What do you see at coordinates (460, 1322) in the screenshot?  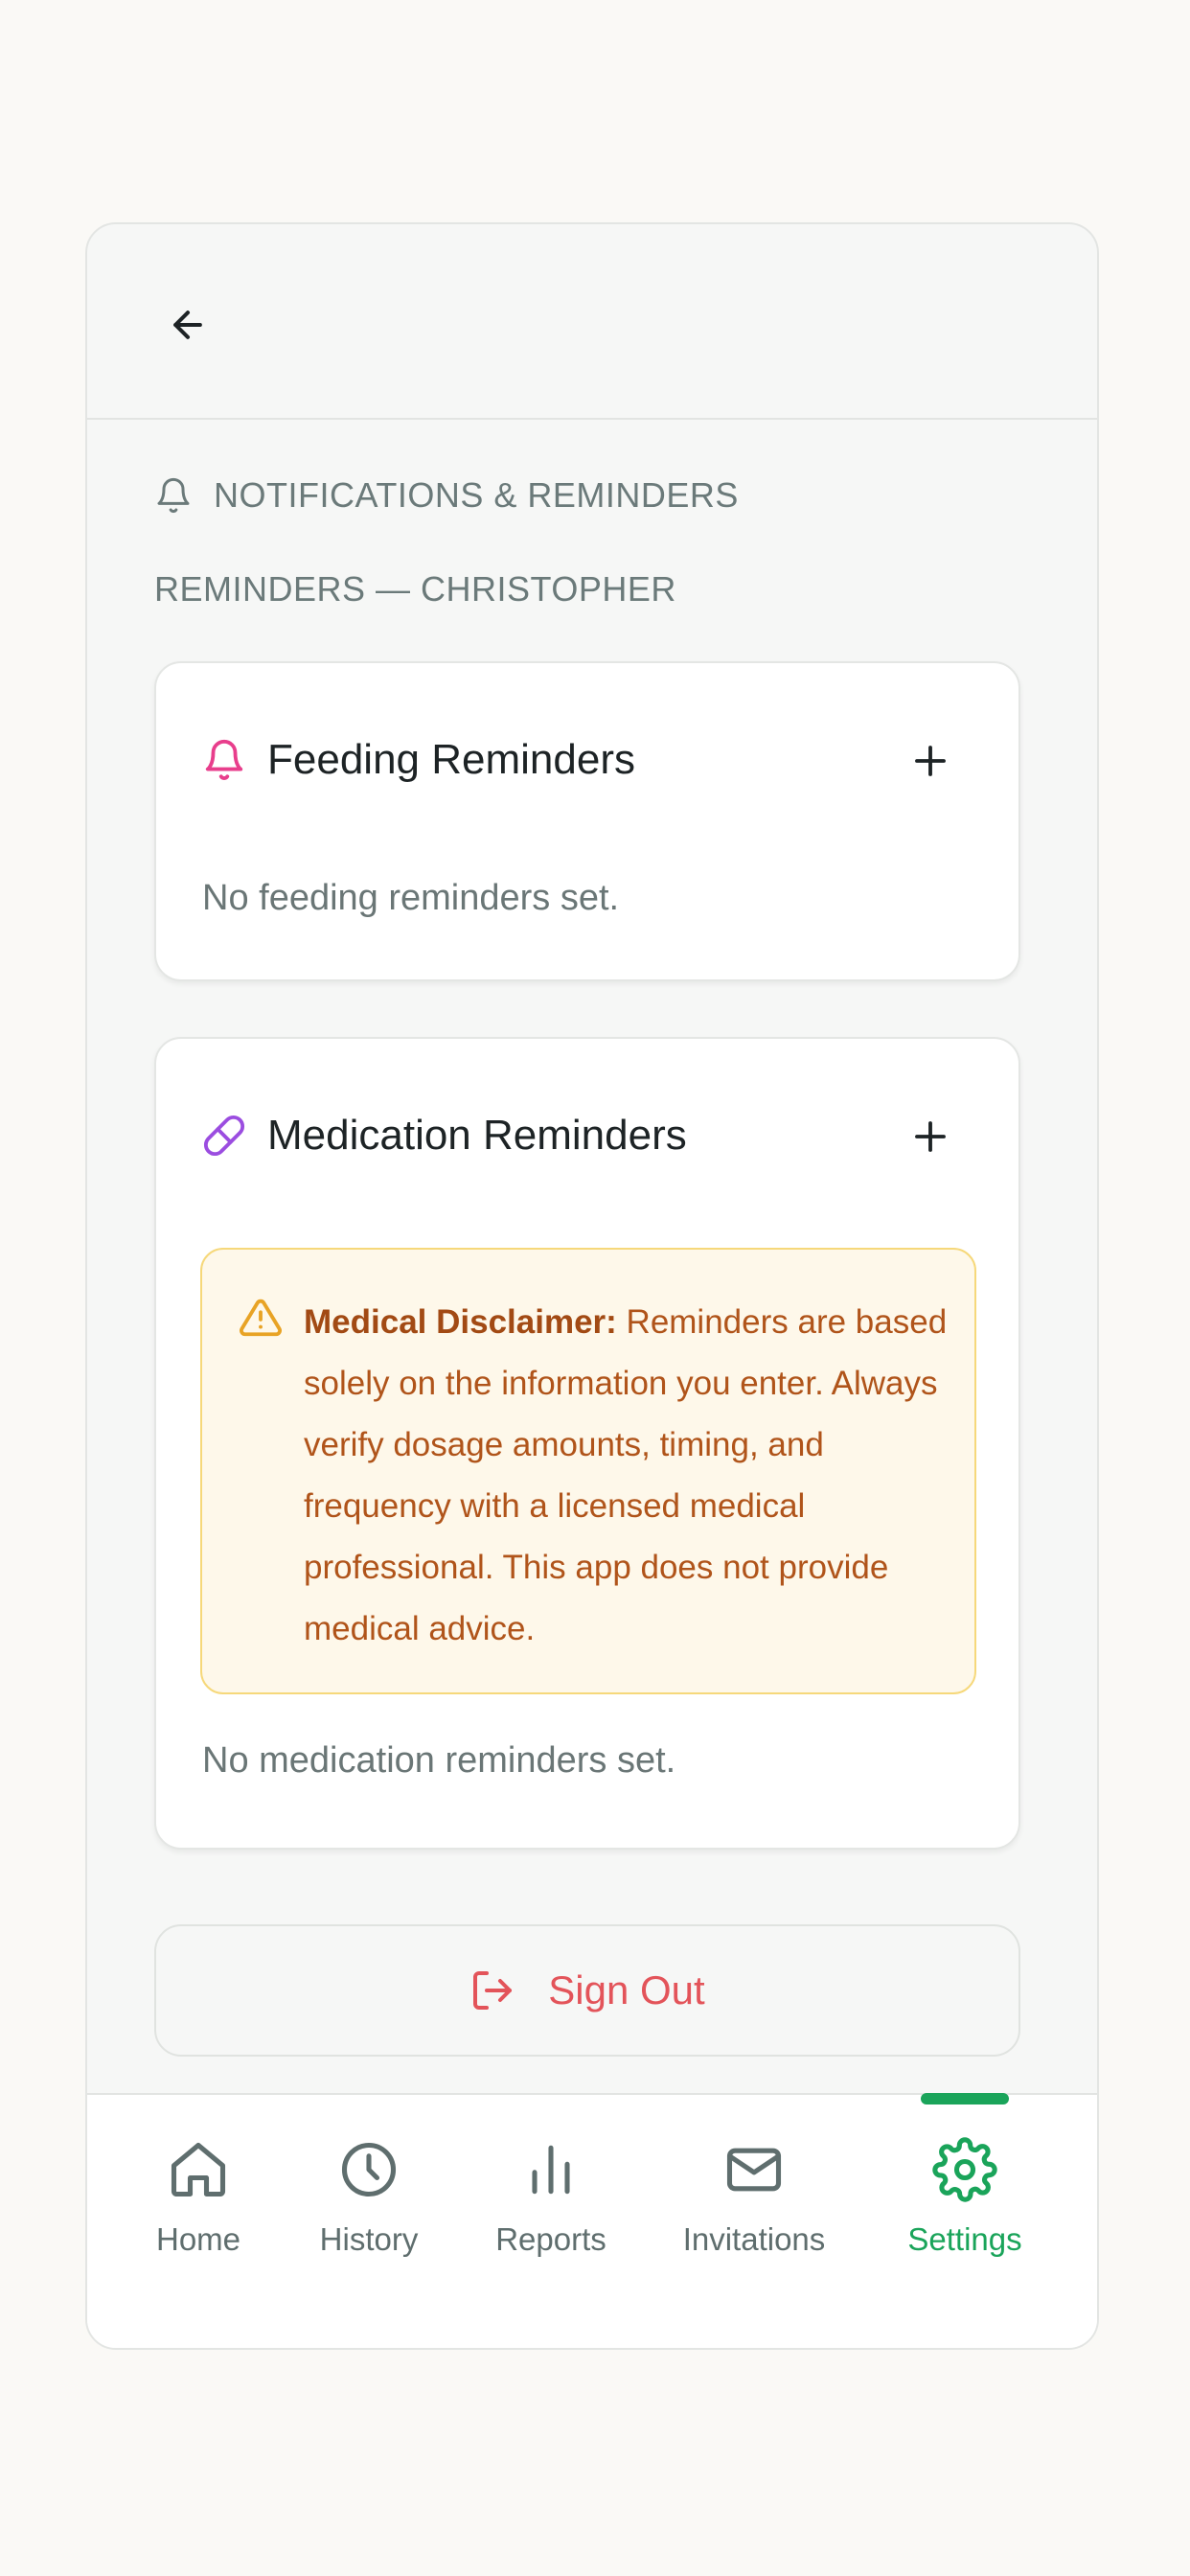 I see `disclaimer-label: Medical Disclaimer:` at bounding box center [460, 1322].